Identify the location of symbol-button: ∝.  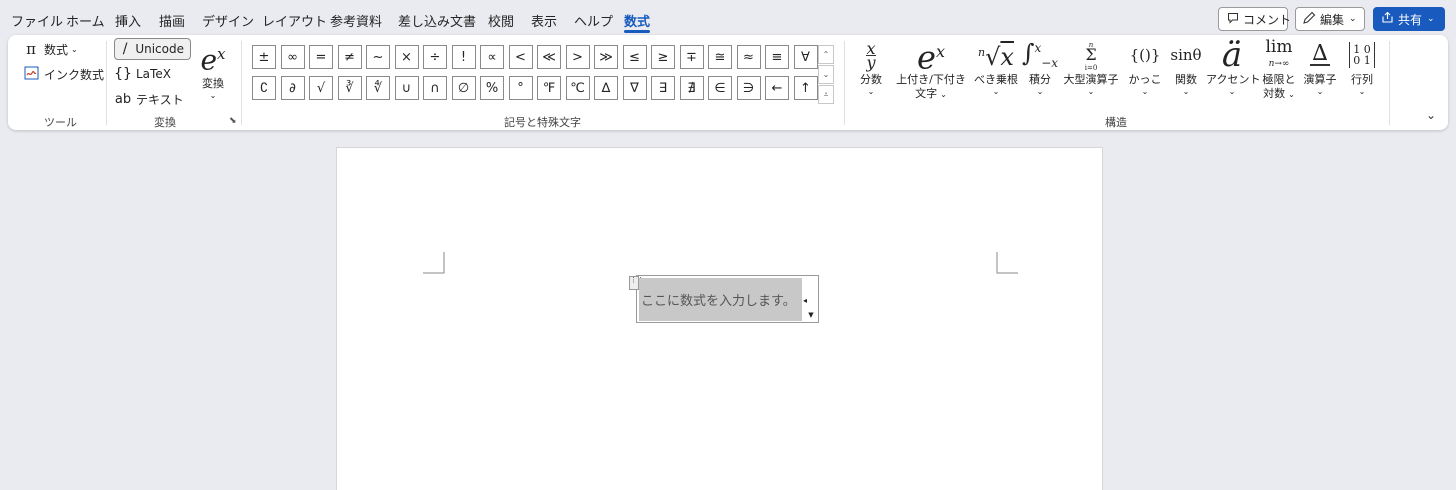
(492, 57).